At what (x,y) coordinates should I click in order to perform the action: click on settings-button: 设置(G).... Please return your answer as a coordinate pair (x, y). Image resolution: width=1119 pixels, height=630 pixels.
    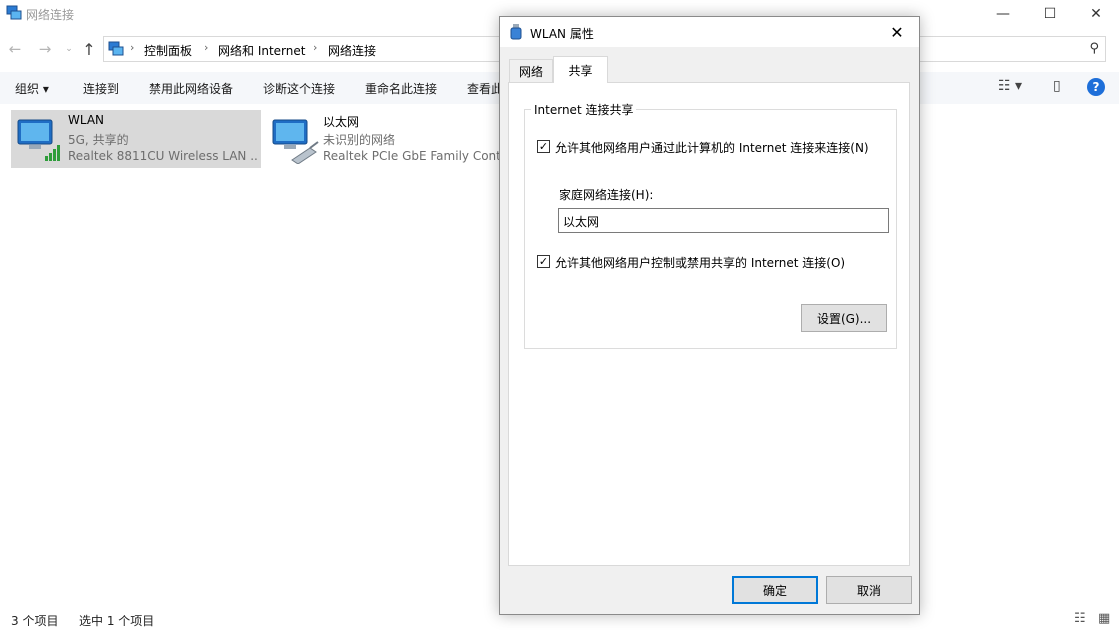
    Looking at the image, I should click on (844, 318).